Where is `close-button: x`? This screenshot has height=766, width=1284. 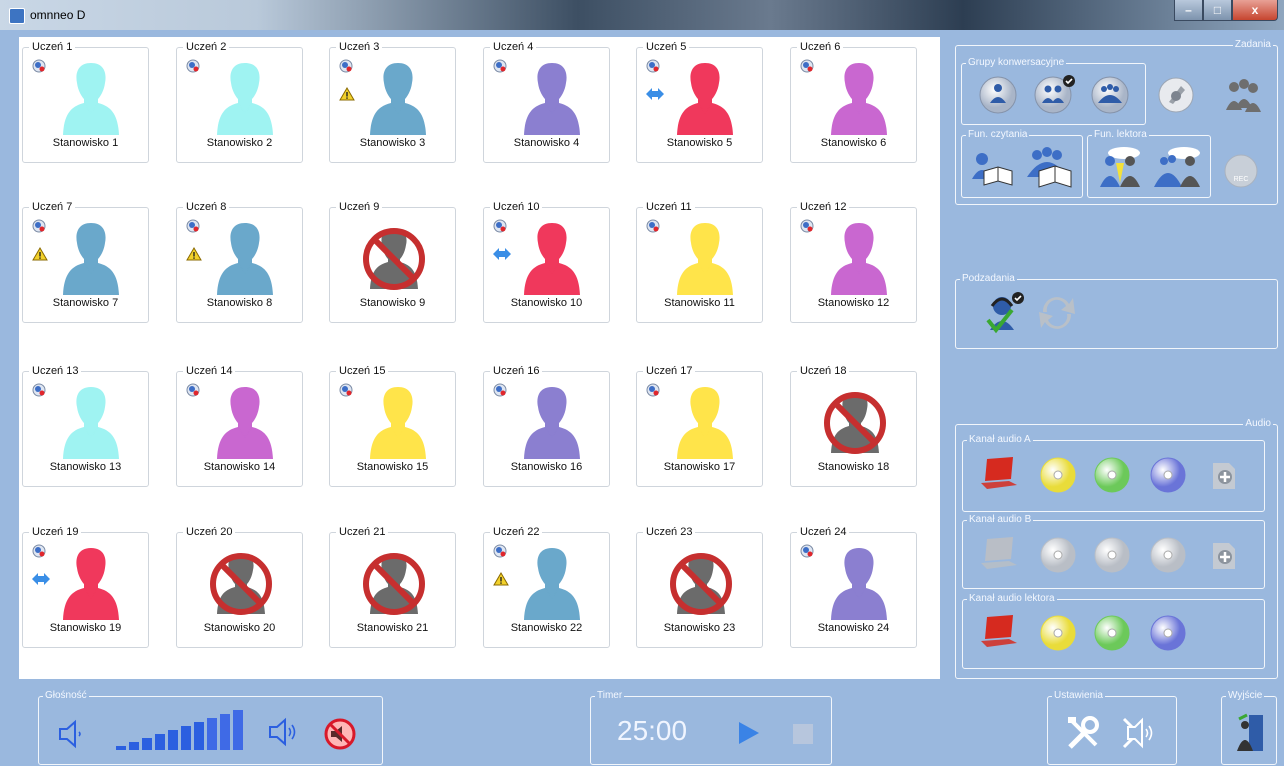
close-button: x is located at coordinates (1255, 10).